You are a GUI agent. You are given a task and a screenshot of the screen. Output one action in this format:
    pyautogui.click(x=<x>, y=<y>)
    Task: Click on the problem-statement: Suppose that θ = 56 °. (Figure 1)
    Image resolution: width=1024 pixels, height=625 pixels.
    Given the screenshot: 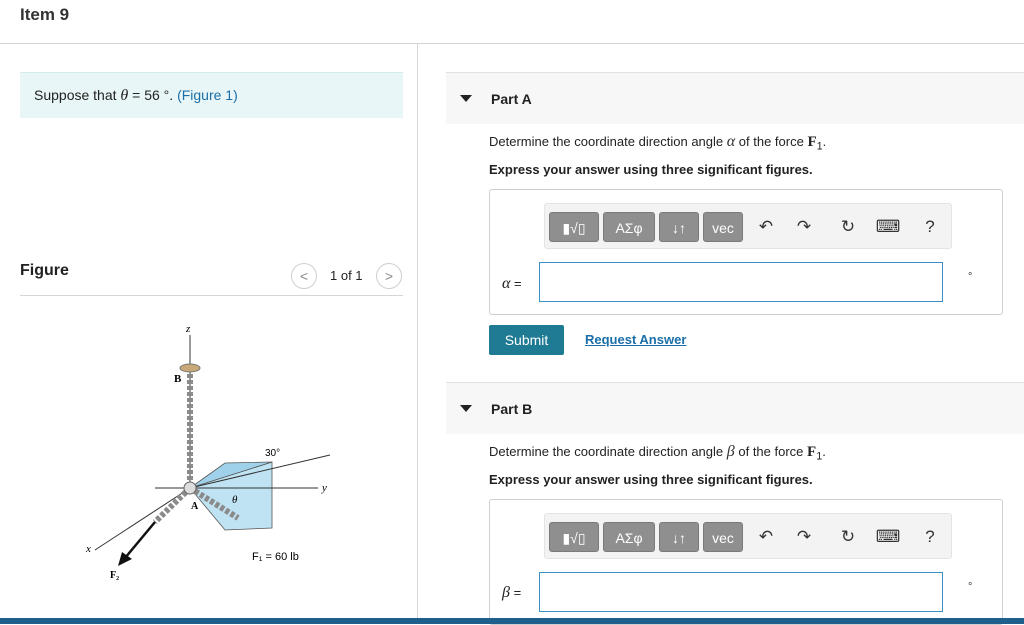 What is the action you would take?
    pyautogui.click(x=211, y=95)
    